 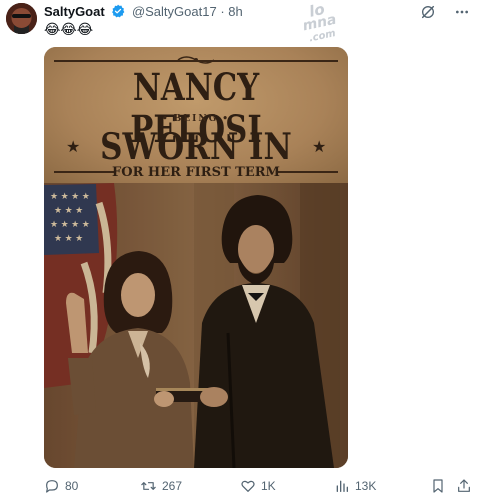 What do you see at coordinates (196, 172) in the screenshot?
I see `poster-subline: FOR HER FIRST TERM` at bounding box center [196, 172].